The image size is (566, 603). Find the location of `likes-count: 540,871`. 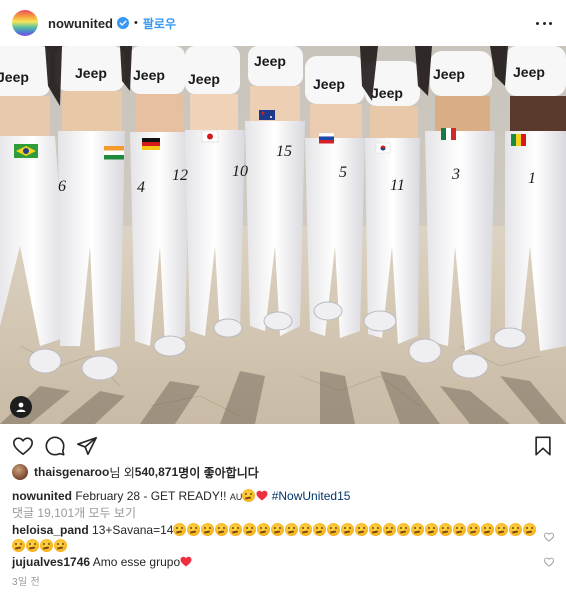

likes-count: 540,871 is located at coordinates (156, 472).